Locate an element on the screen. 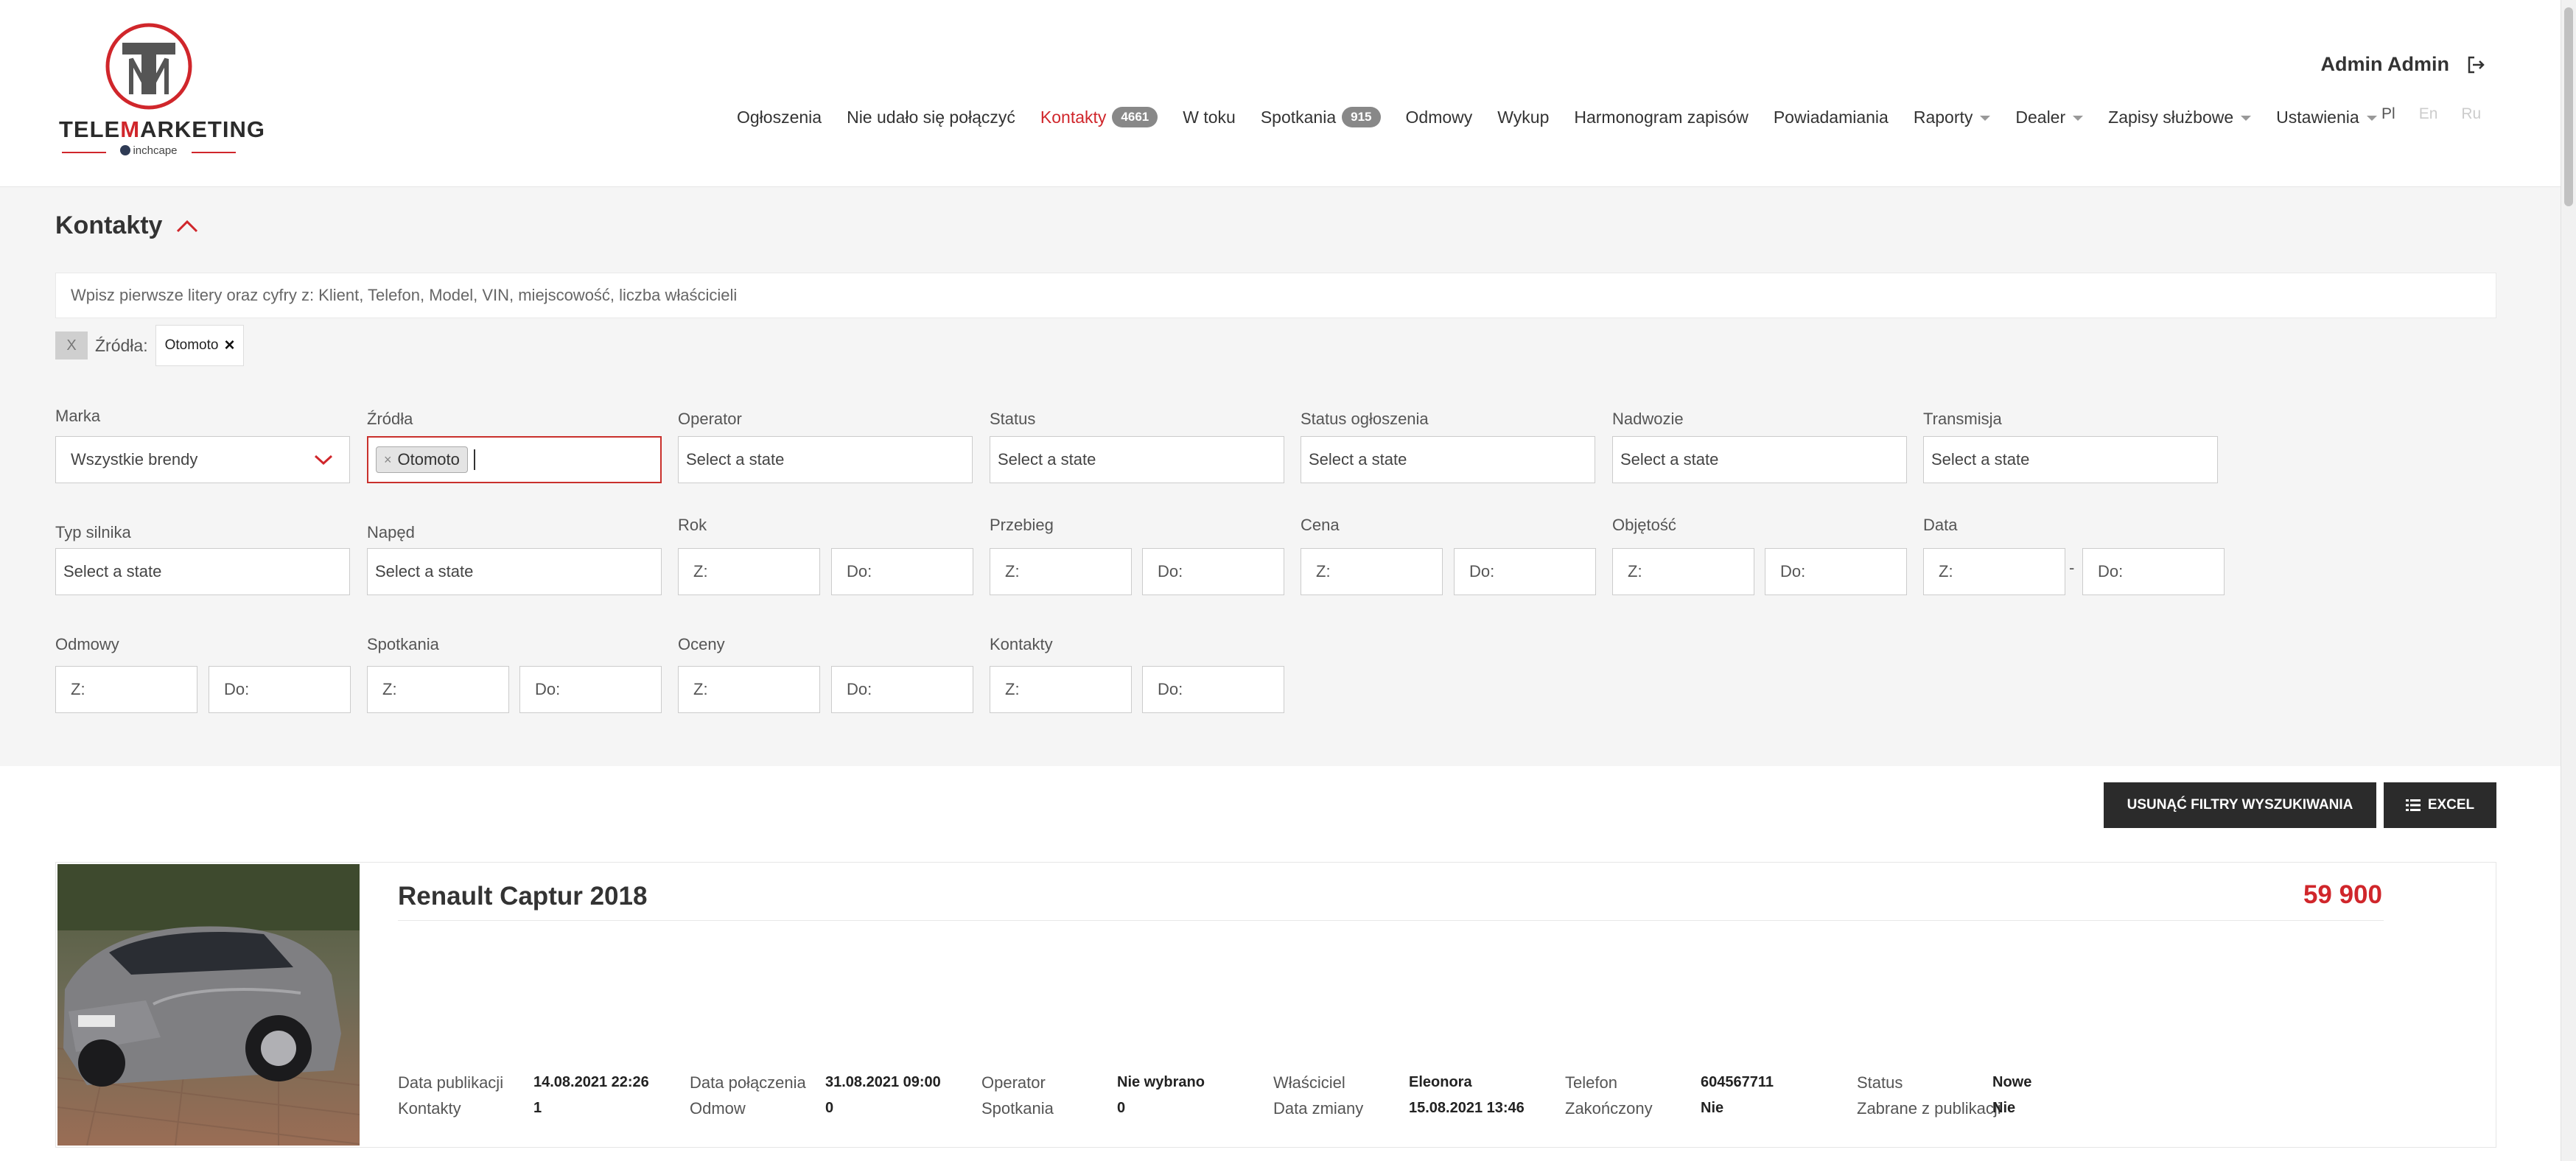 This screenshot has height=1161, width=2576. nav-item-ustawienia: Ustawienia is located at coordinates (2326, 117).